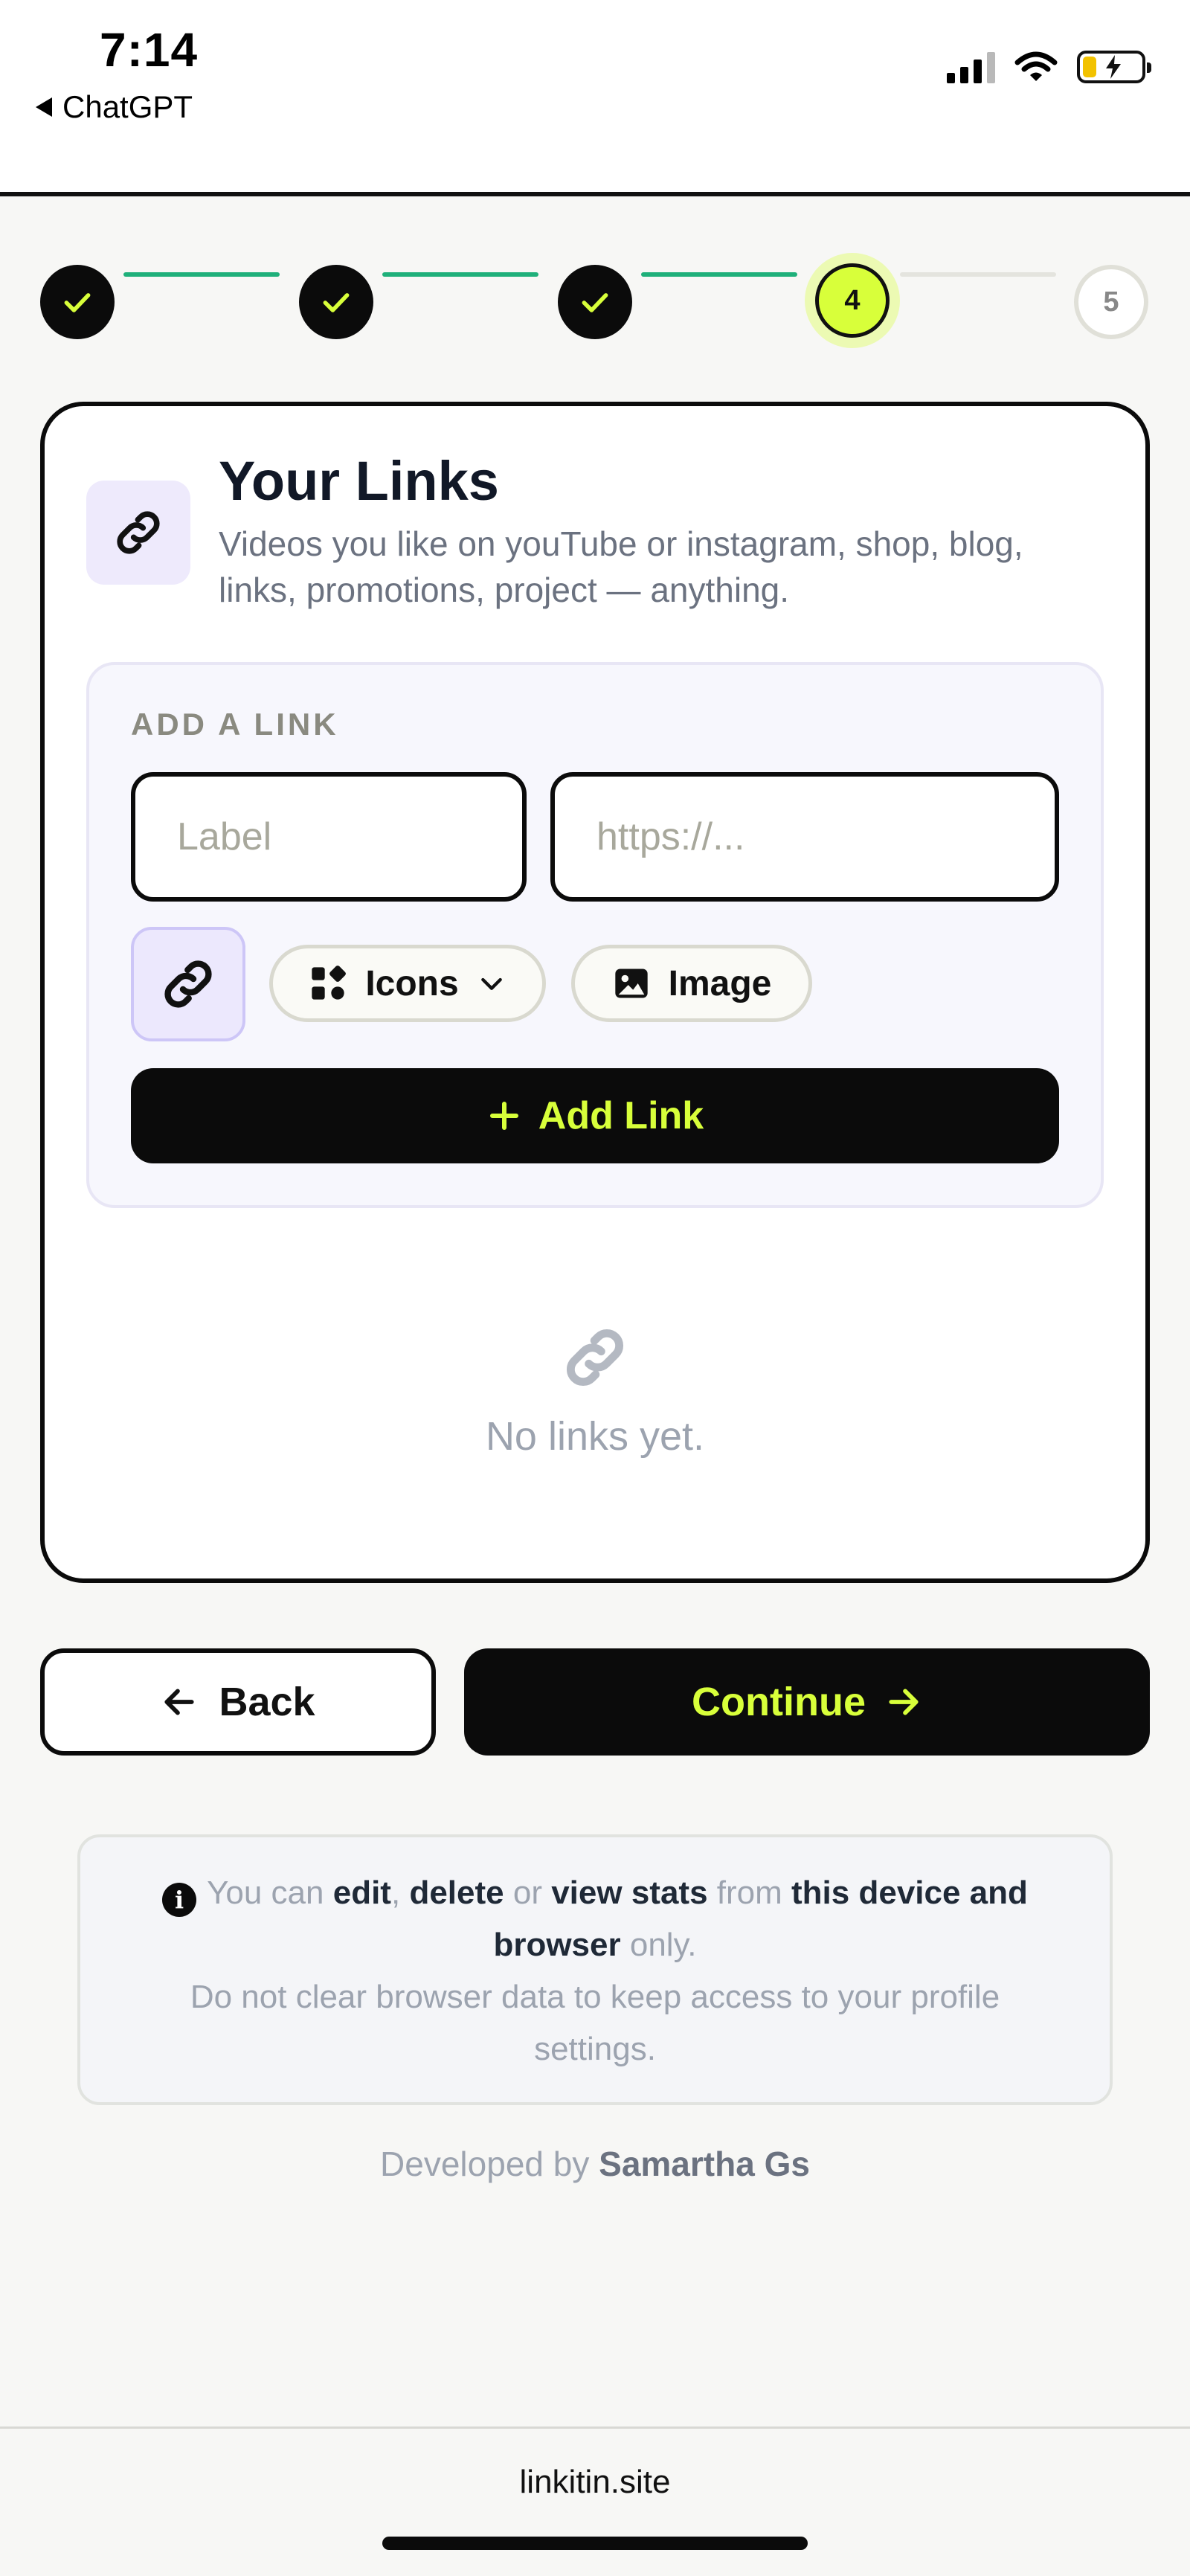 The height and width of the screenshot is (2576, 1190). I want to click on info-edit: edit, so click(362, 1893).